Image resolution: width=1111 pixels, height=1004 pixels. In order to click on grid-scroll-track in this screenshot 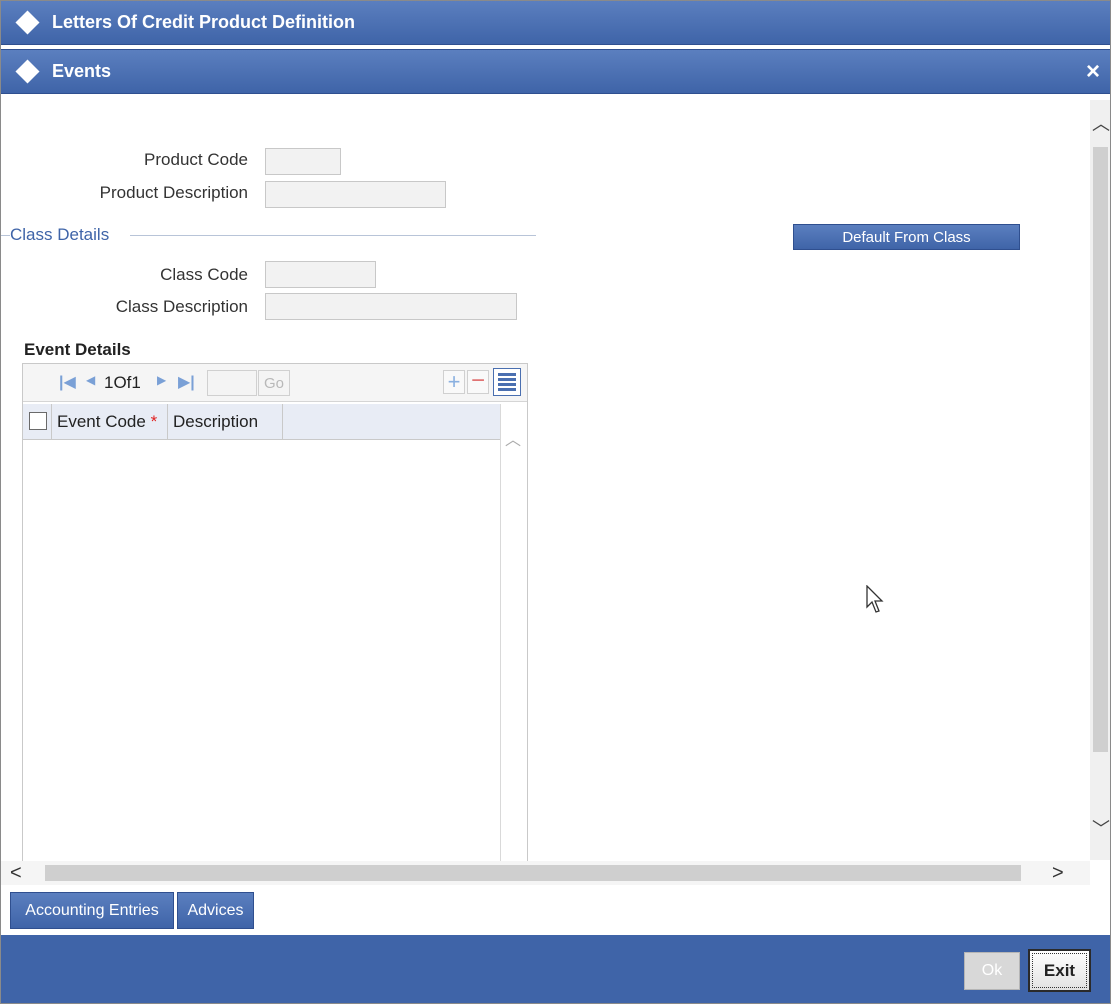, I will do `click(500, 632)`.